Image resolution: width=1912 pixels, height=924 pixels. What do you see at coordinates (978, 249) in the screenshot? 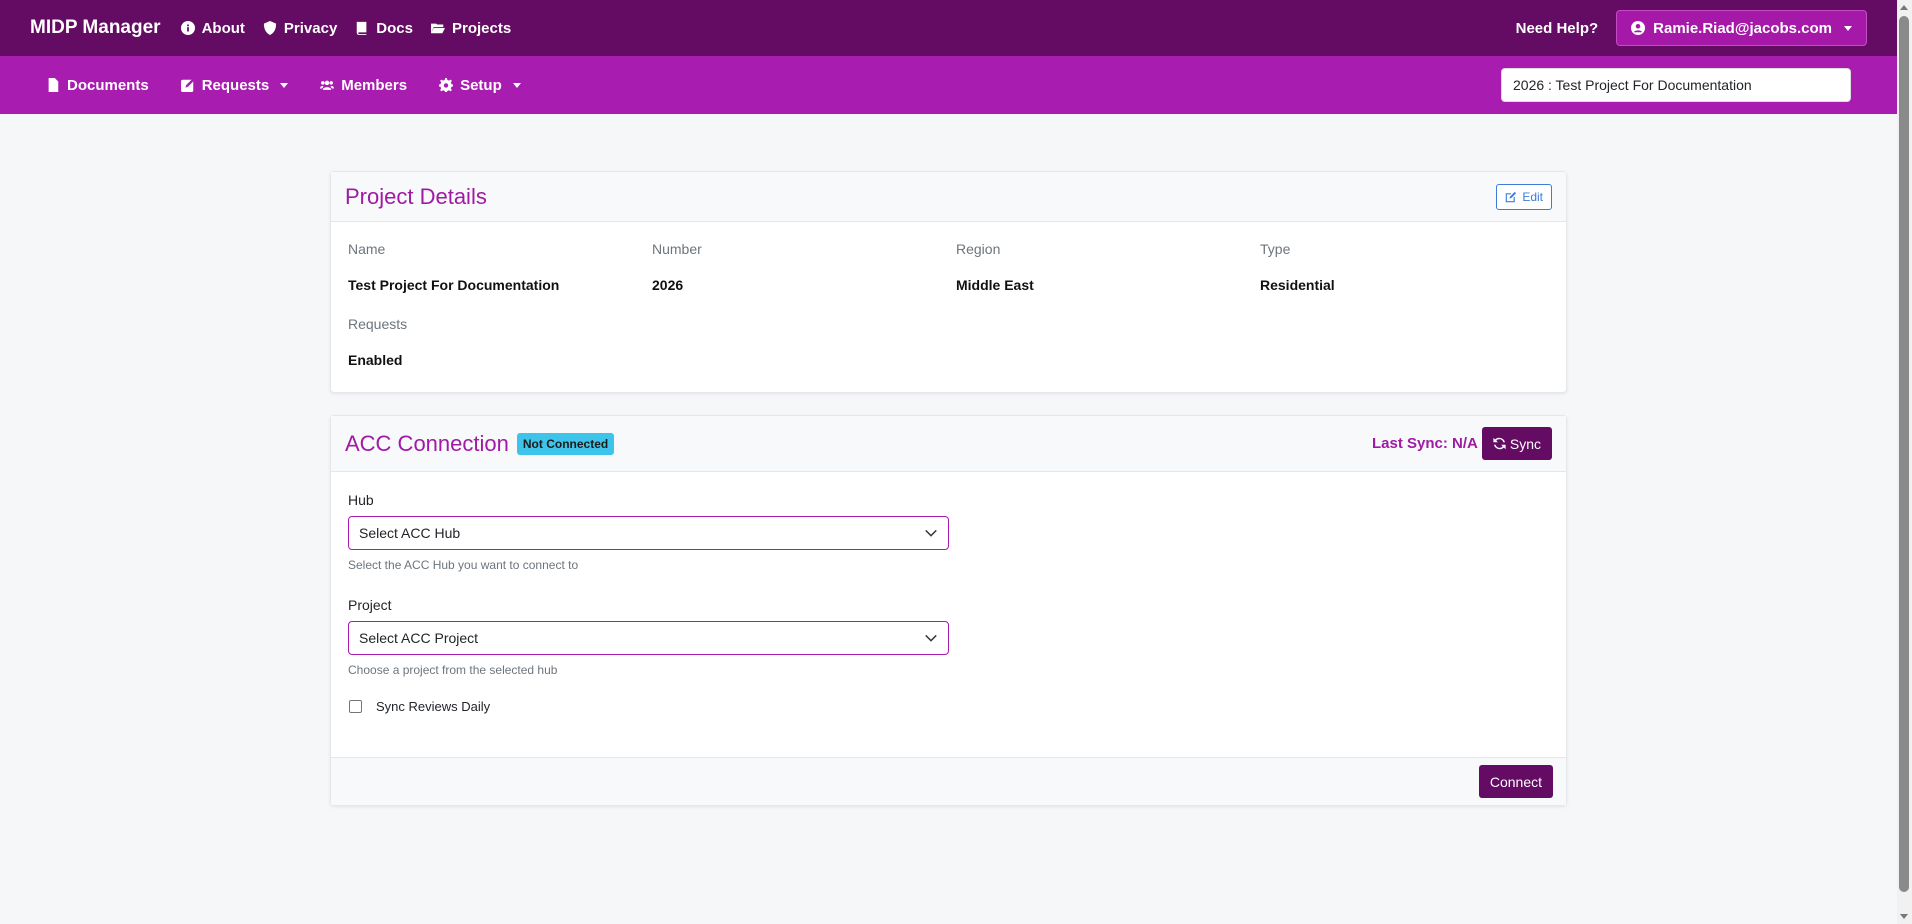
I see `field-region-label: Region` at bounding box center [978, 249].